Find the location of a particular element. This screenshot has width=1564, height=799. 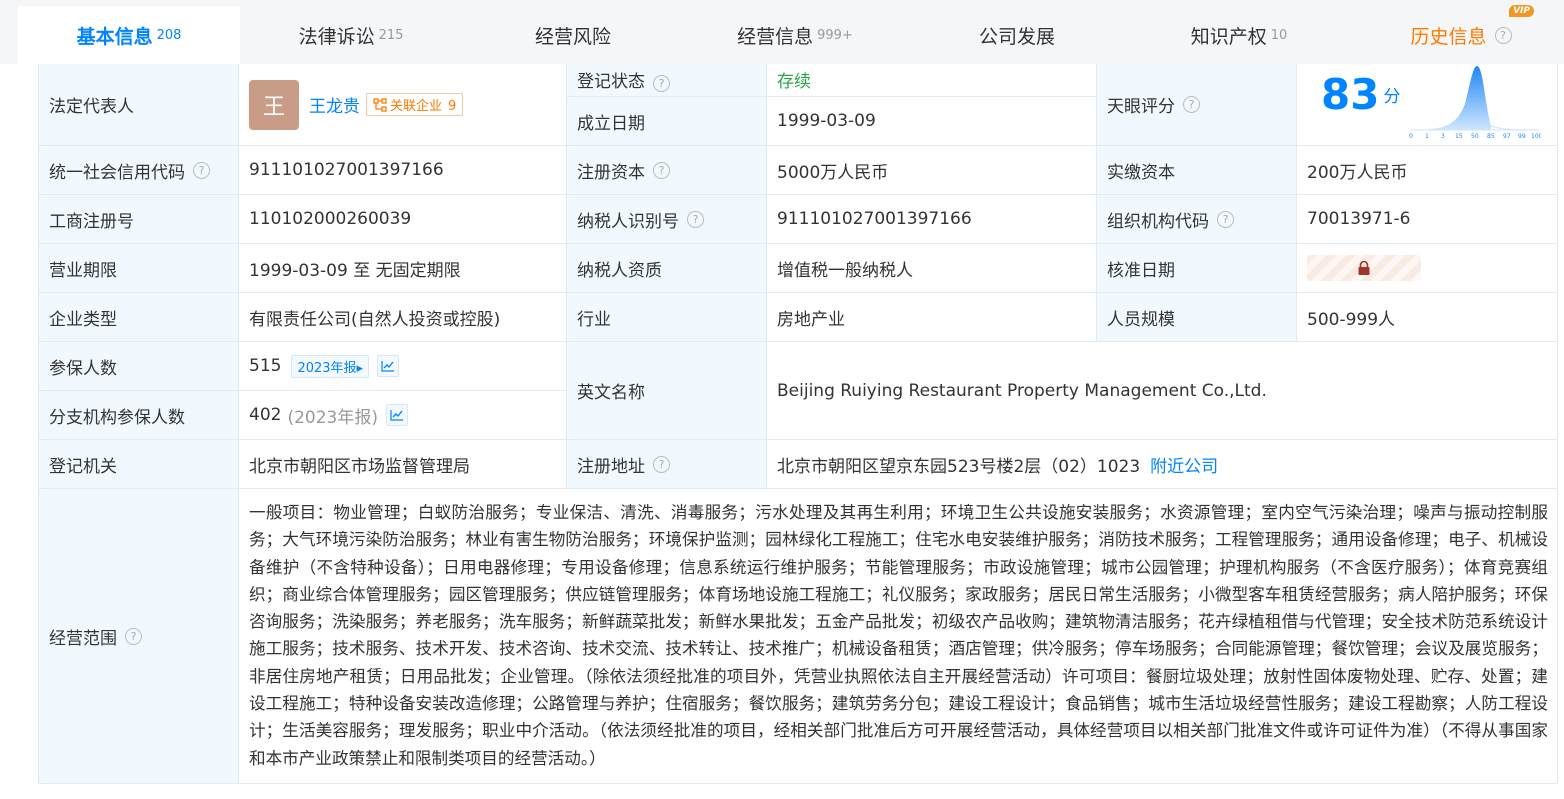

reg-authority-value: 北京市朝阳区市场监督管理局 is located at coordinates (403, 464).